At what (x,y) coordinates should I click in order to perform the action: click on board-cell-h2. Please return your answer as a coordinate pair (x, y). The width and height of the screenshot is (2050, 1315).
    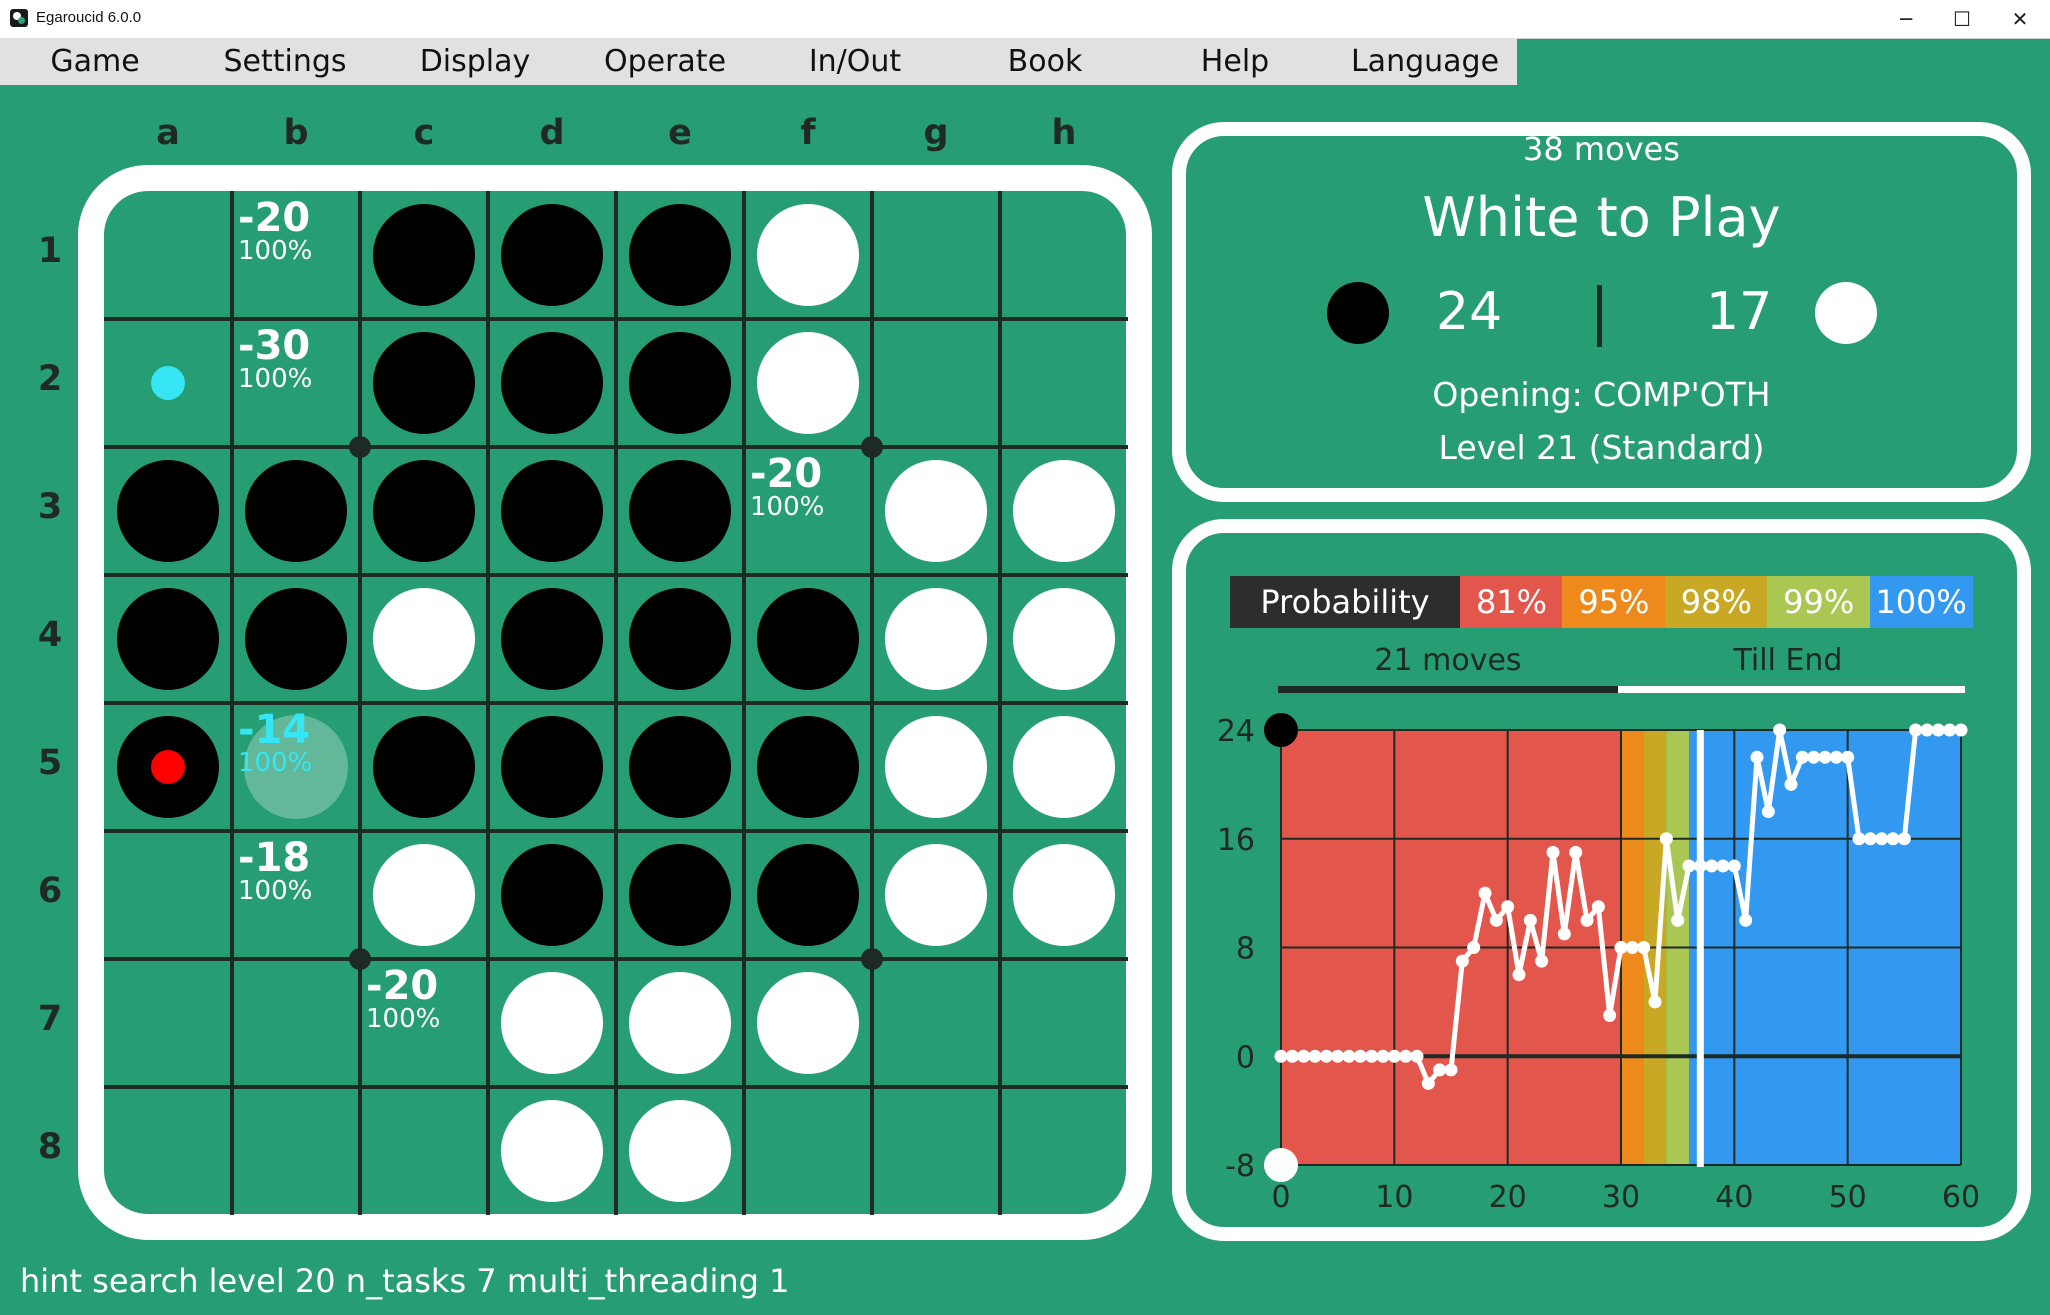
    Looking at the image, I should click on (1064, 383).